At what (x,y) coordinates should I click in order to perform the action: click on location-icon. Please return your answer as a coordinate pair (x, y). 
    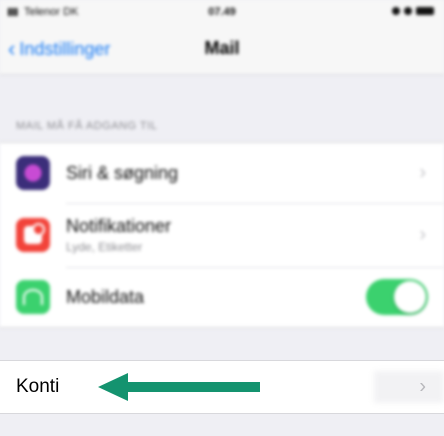
    Looking at the image, I should click on (396, 11).